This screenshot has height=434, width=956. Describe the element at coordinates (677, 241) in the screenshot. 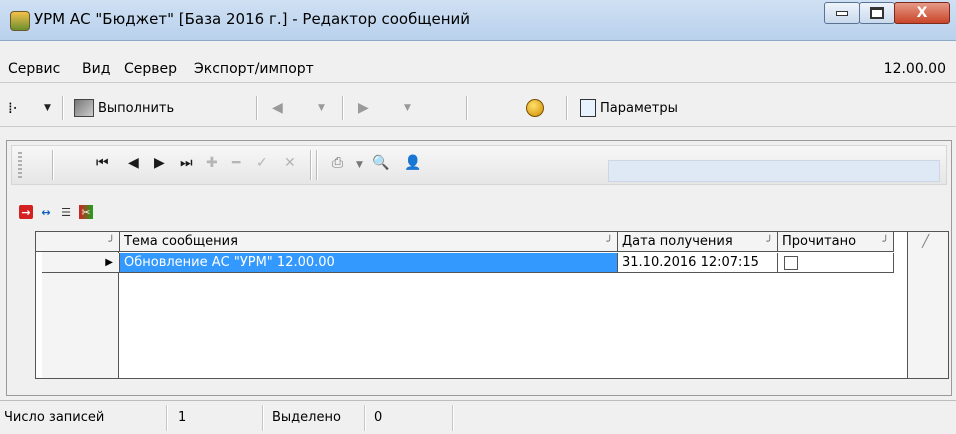

I see `column-header-label: Дата получения` at that location.